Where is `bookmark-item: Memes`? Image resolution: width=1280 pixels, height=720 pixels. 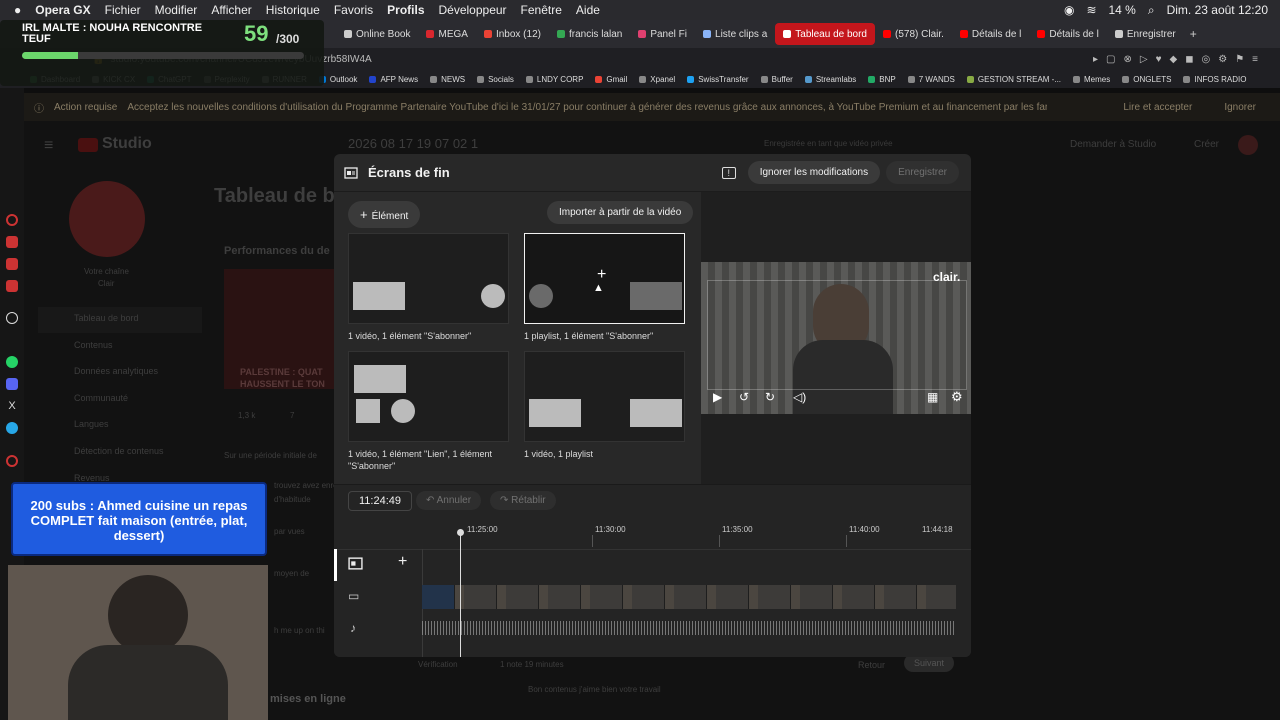
bookmark-item: Memes is located at coordinates (1091, 79).